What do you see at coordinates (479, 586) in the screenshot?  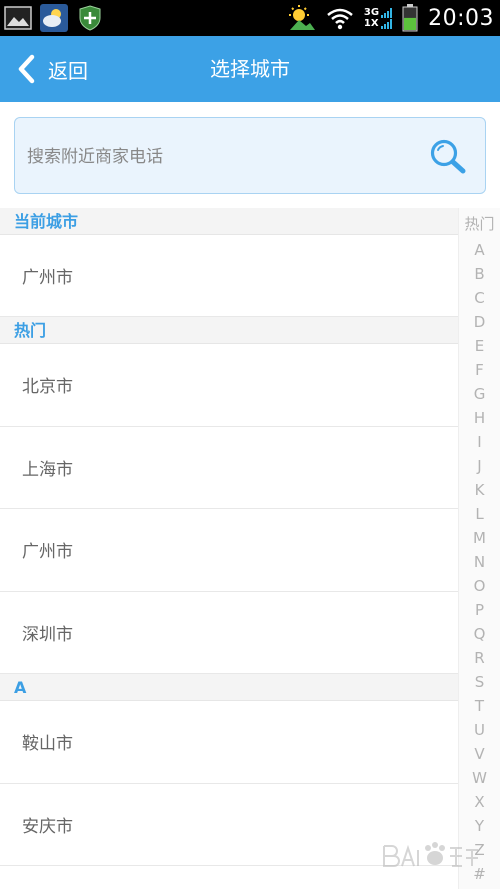 I see `index-letter: O` at bounding box center [479, 586].